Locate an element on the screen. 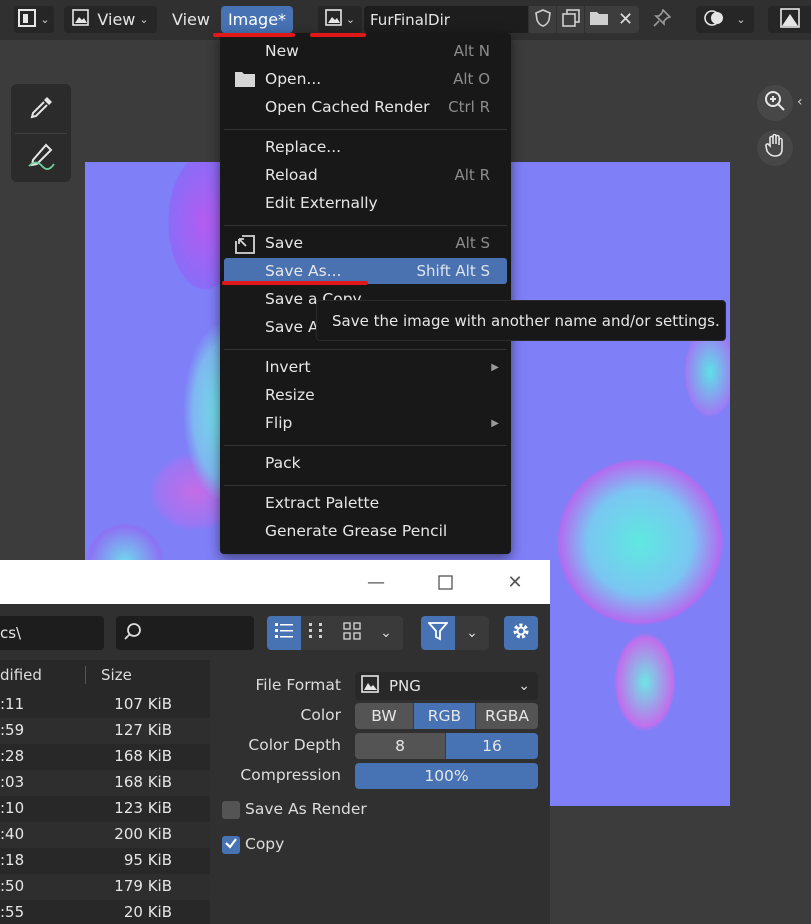 The image size is (811, 924). annotate-tool is located at coordinates (41, 158).